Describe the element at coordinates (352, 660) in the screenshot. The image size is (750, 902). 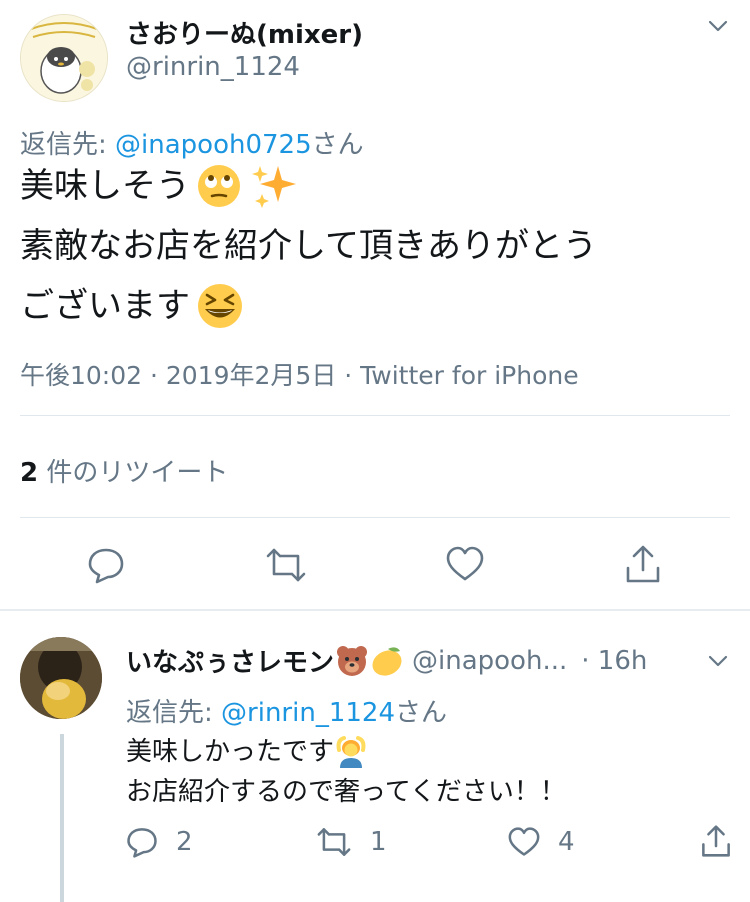
I see `bear-face-emoji-icon` at that location.